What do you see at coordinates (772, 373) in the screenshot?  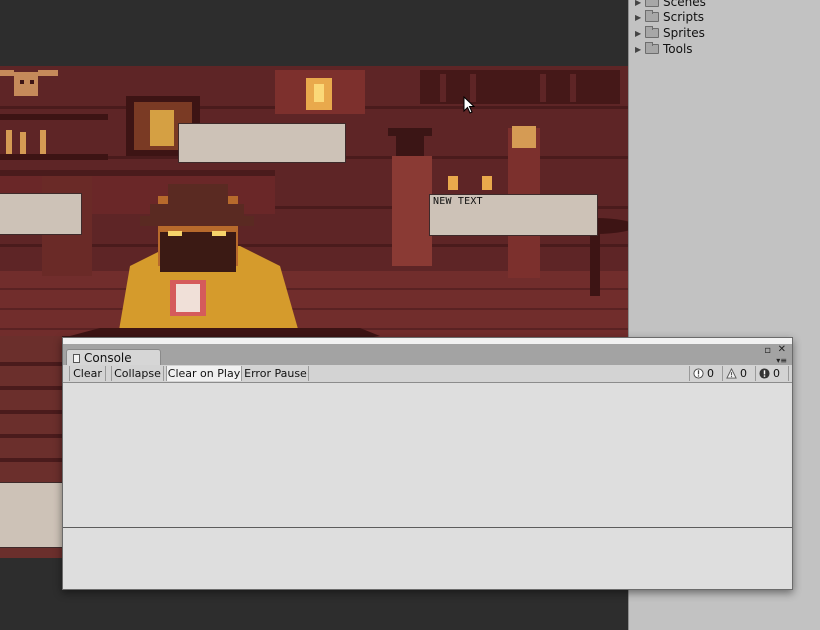 I see `error-count-toggle: 0` at bounding box center [772, 373].